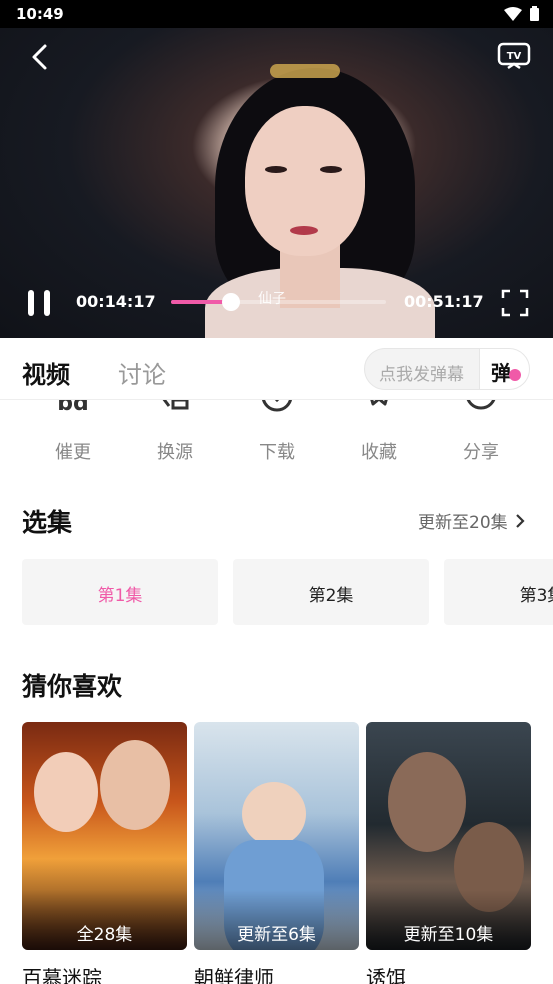 The image size is (553, 984). What do you see at coordinates (277, 452) in the screenshot?
I see `action-label: 下载` at bounding box center [277, 452].